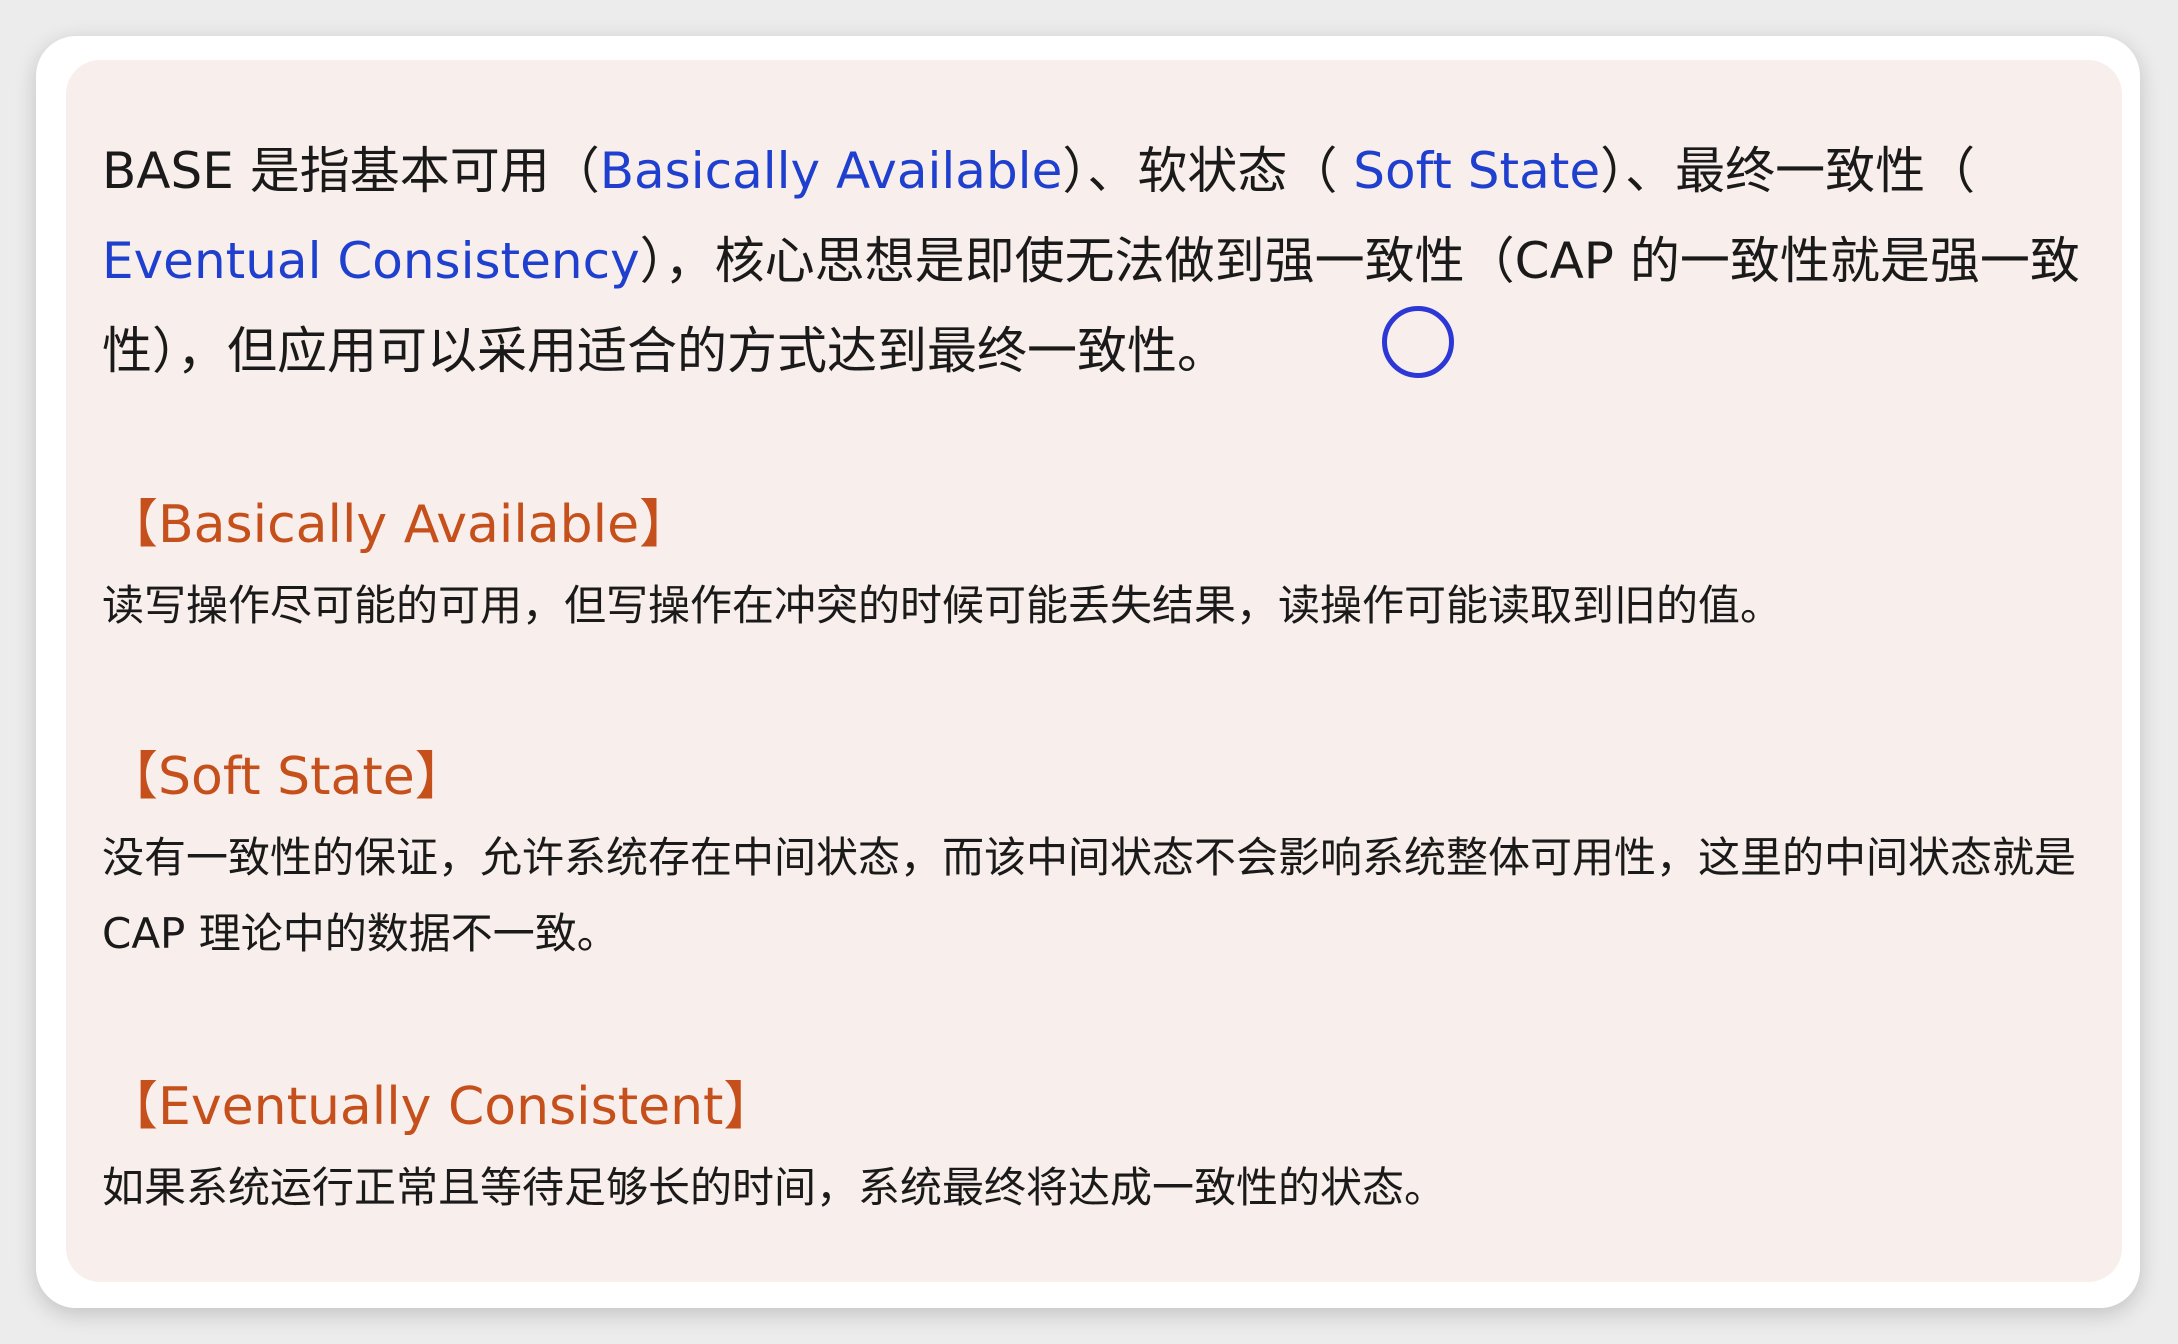 The width and height of the screenshot is (2178, 1344). I want to click on body-eventually-consistent: 如果系统运行正常且等待足够长的时间，系统最终将达成一致性的状态。, so click(774, 1187).